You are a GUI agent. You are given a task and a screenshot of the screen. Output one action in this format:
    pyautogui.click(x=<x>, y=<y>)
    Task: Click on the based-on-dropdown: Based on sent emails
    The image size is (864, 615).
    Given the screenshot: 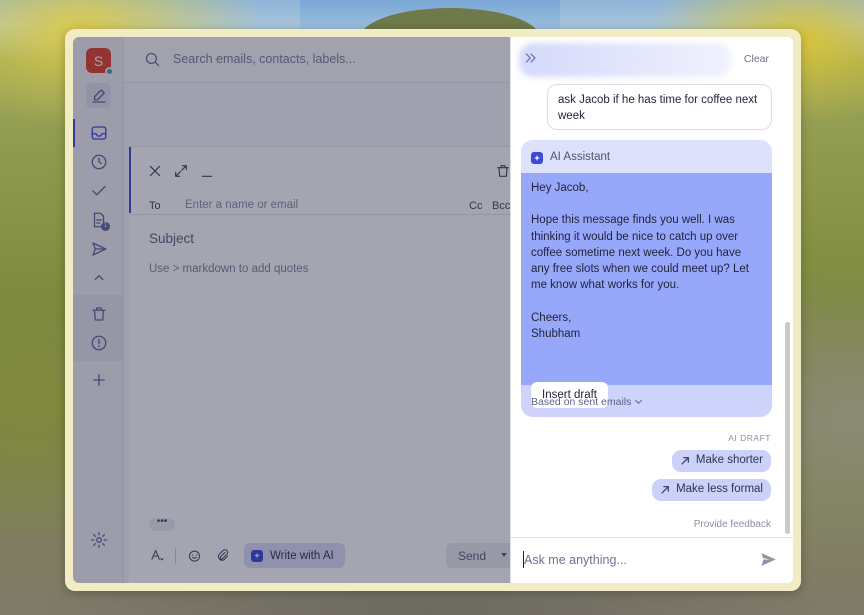 What is the action you would take?
    pyautogui.click(x=587, y=402)
    